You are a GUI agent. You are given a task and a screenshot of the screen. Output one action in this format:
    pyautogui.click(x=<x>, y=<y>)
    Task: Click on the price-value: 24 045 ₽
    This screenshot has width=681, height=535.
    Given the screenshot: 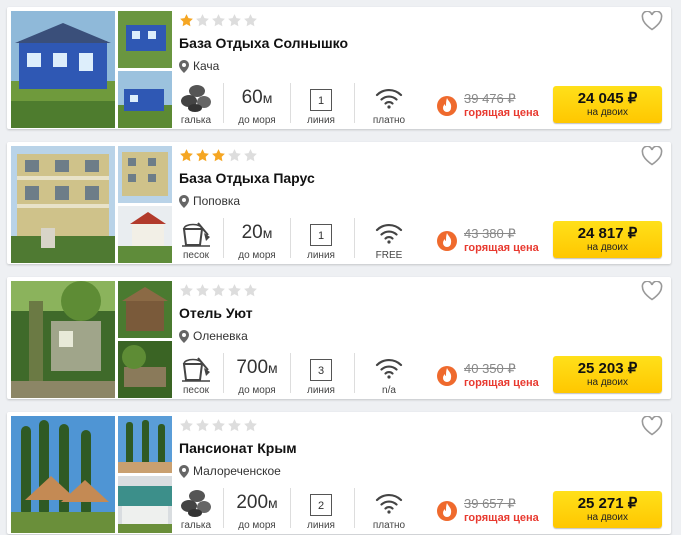 What is the action you would take?
    pyautogui.click(x=607, y=98)
    